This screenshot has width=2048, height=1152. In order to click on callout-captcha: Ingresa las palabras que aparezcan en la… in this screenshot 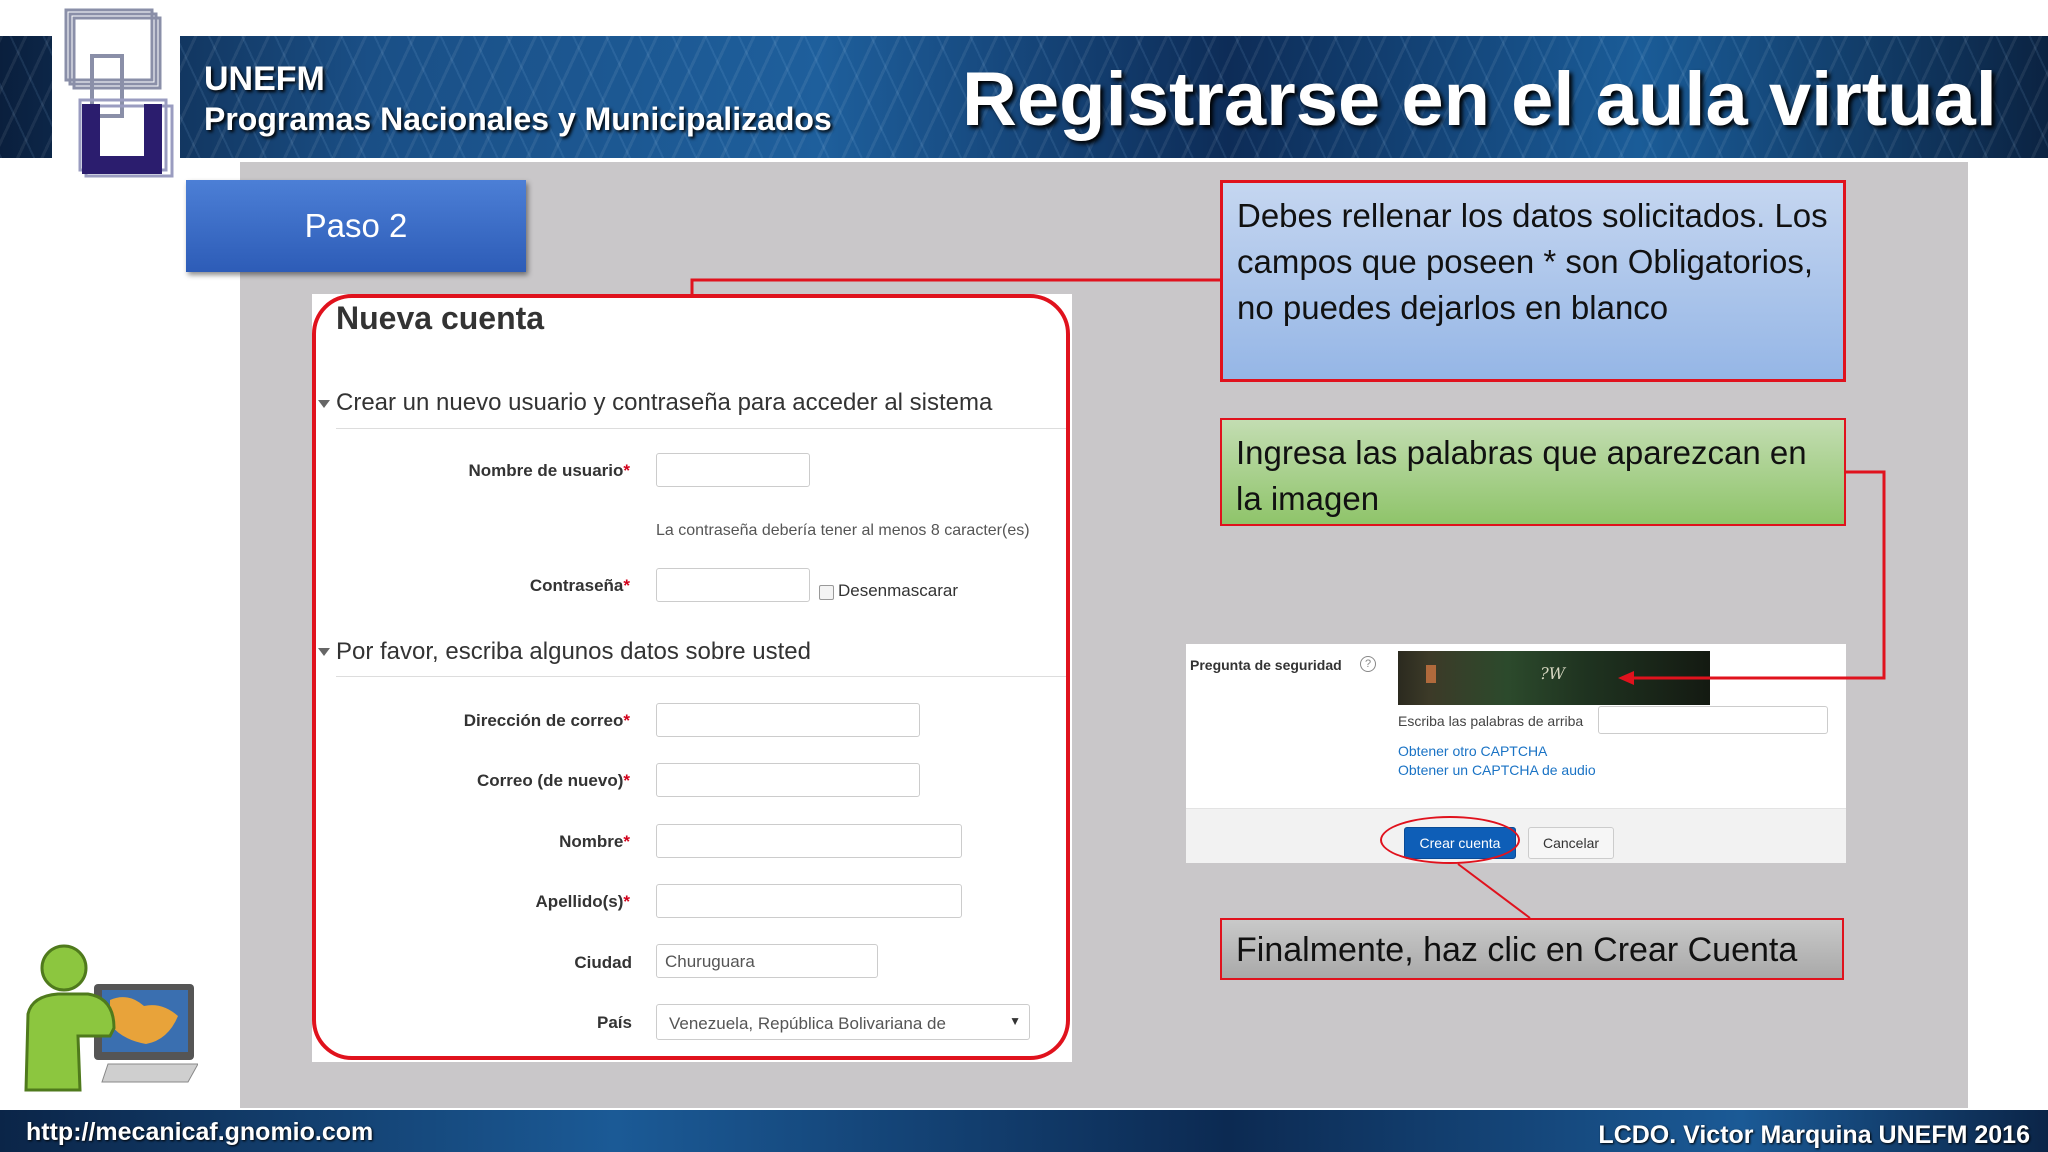, I will do `click(1533, 472)`.